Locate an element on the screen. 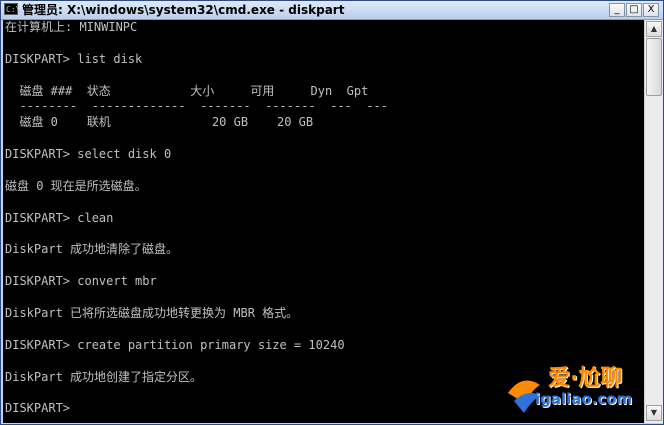 The width and height of the screenshot is (664, 425). maximize-button: □ is located at coordinates (634, 10).